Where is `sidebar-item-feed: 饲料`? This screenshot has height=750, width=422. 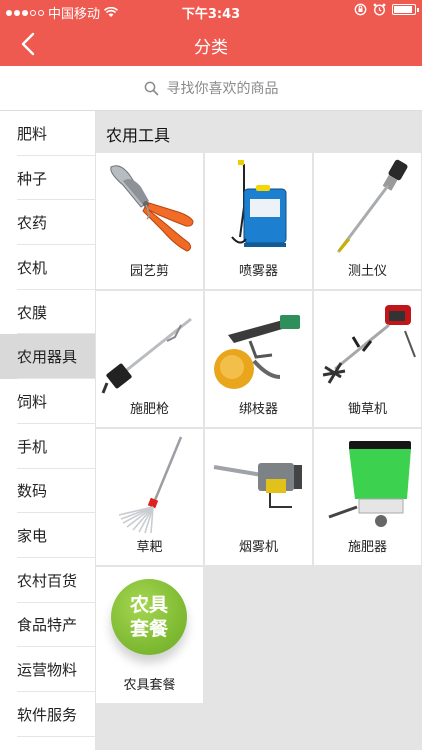 sidebar-item-feed: 饲料 is located at coordinates (47, 401).